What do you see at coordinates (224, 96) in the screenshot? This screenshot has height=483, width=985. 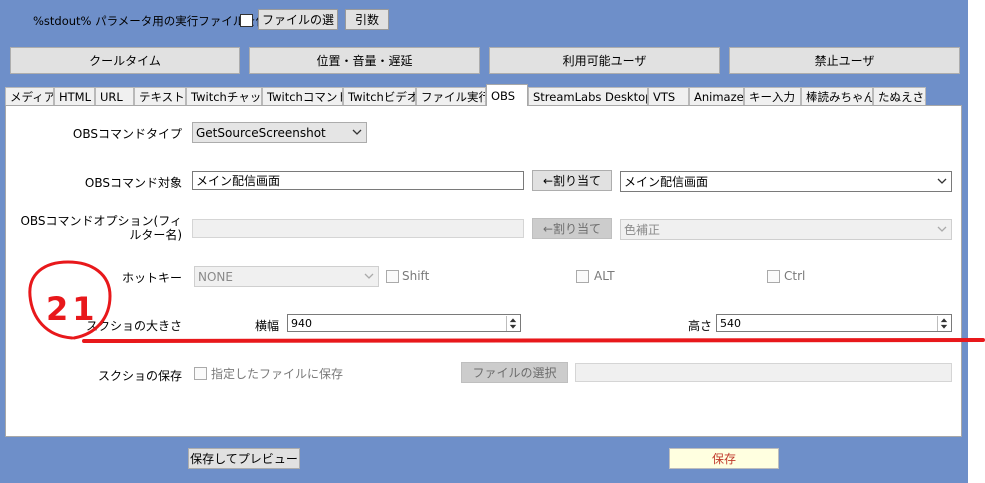 I see `tab-twitch-chat: Twitchチャット` at bounding box center [224, 96].